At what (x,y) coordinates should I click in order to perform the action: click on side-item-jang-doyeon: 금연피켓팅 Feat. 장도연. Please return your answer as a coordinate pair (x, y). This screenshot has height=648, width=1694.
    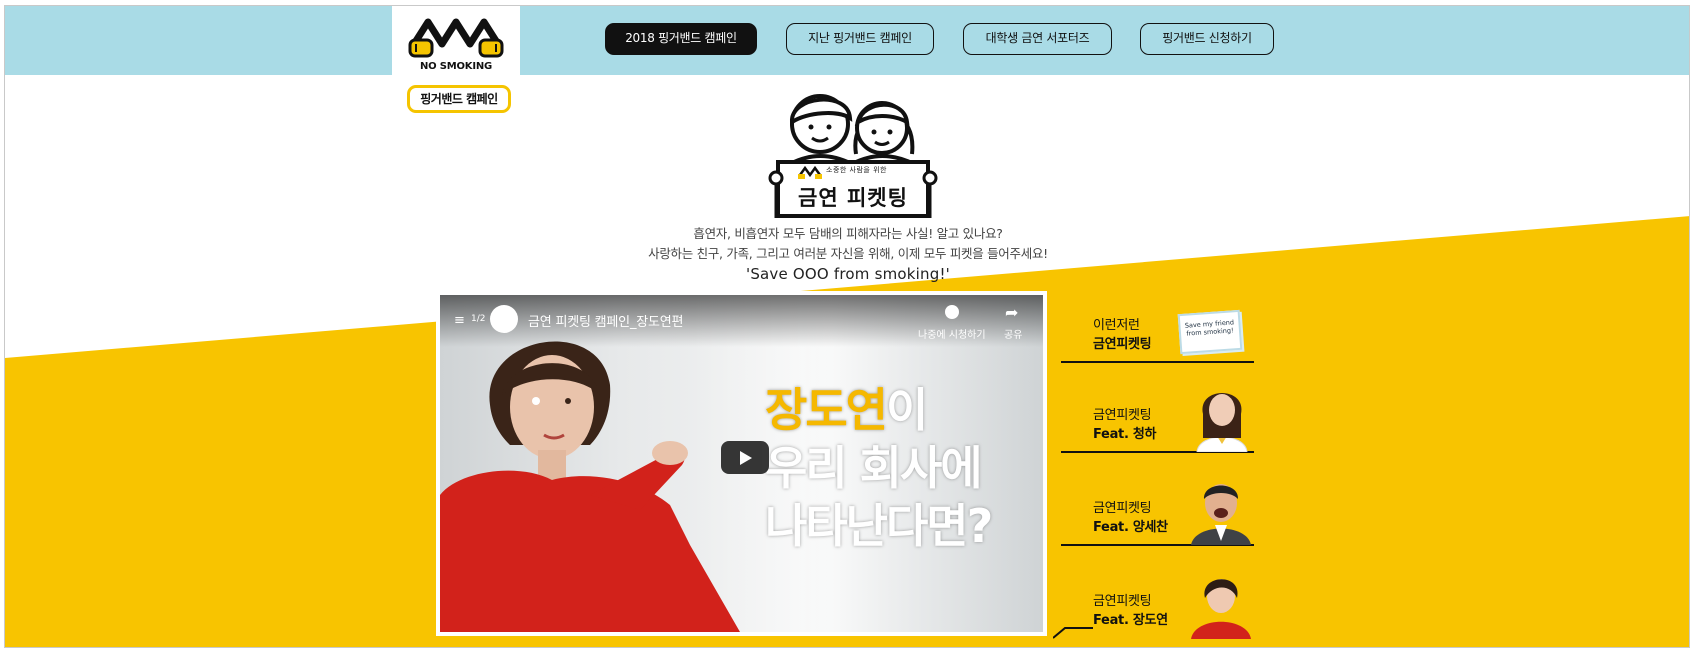
    Looking at the image, I should click on (1153, 593).